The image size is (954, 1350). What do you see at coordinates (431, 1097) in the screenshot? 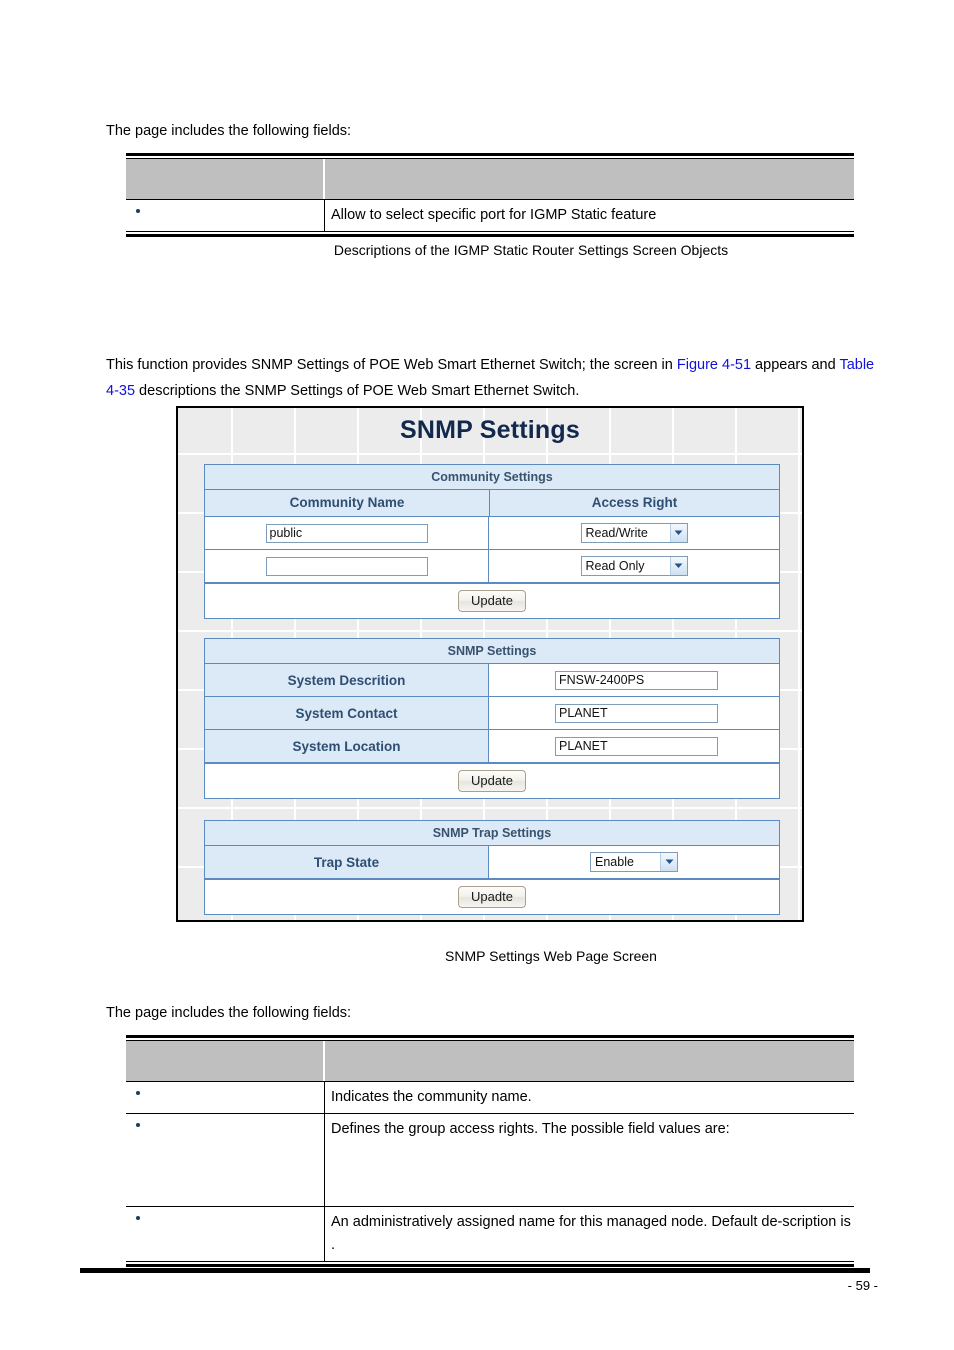
I see `table-cell-description: Indicates the community name.` at bounding box center [431, 1097].